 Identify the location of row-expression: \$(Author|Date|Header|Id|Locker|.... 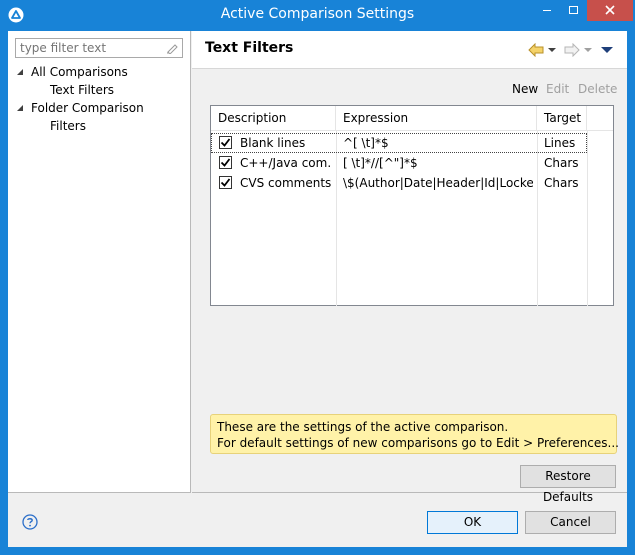
(438, 183).